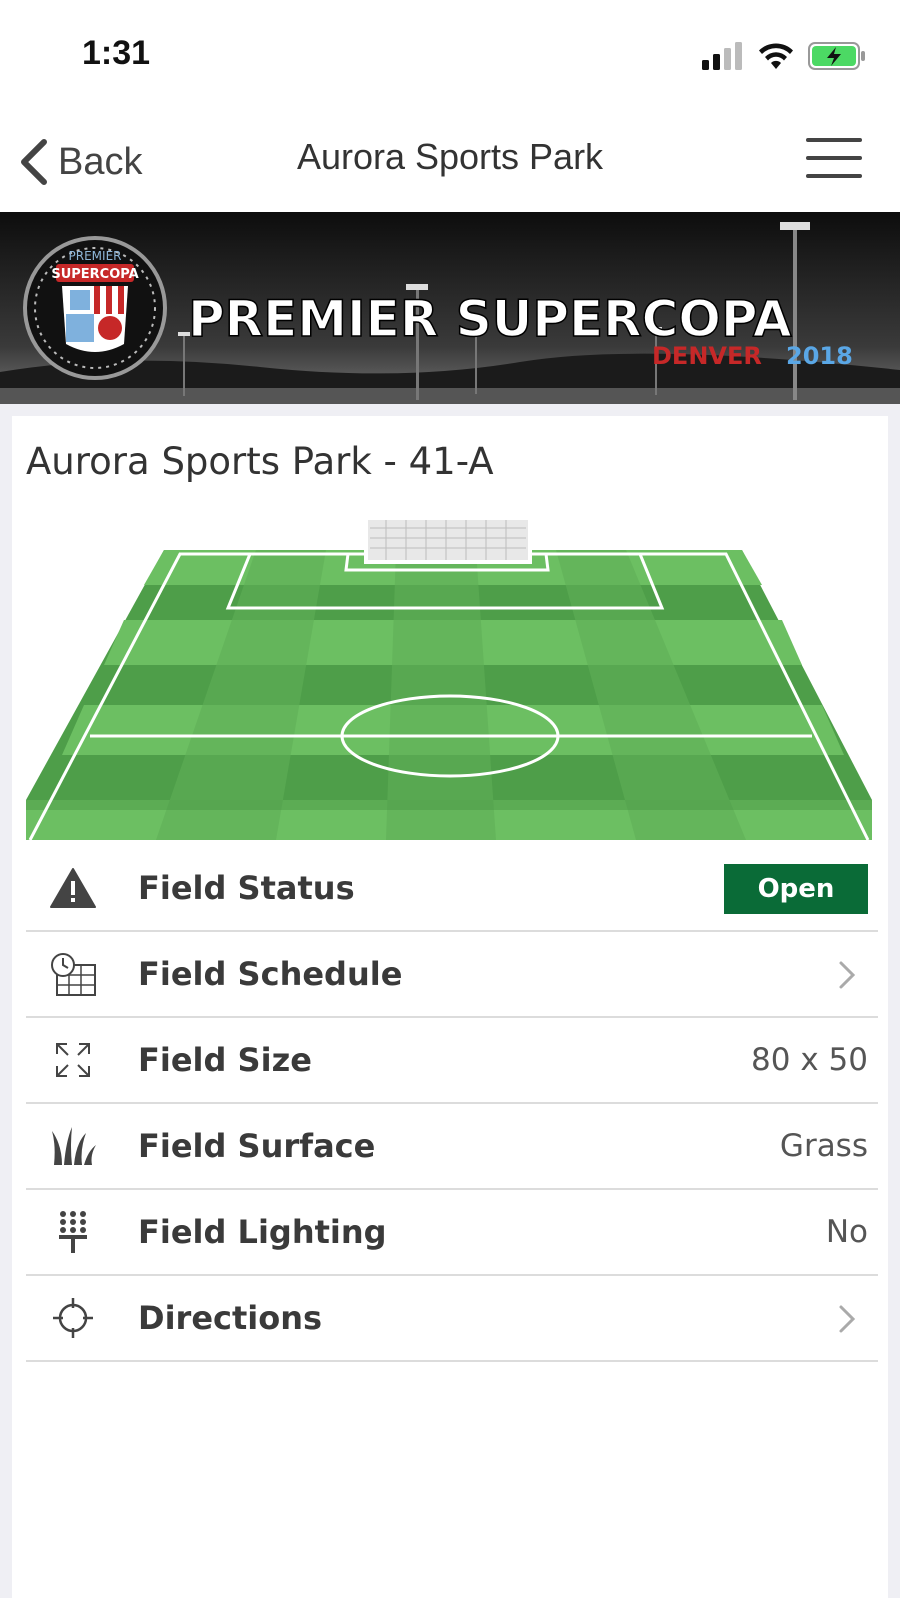 The height and width of the screenshot is (1598, 900). I want to click on field-lighting-value: No, so click(846, 1232).